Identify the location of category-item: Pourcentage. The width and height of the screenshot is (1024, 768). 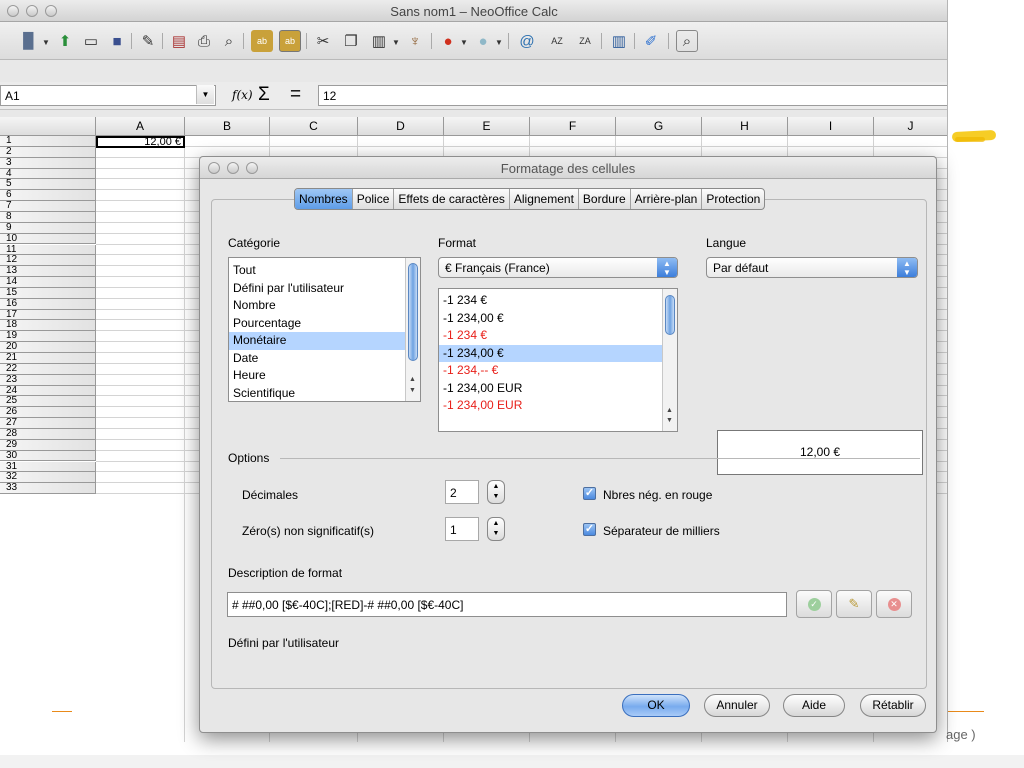
(324, 324).